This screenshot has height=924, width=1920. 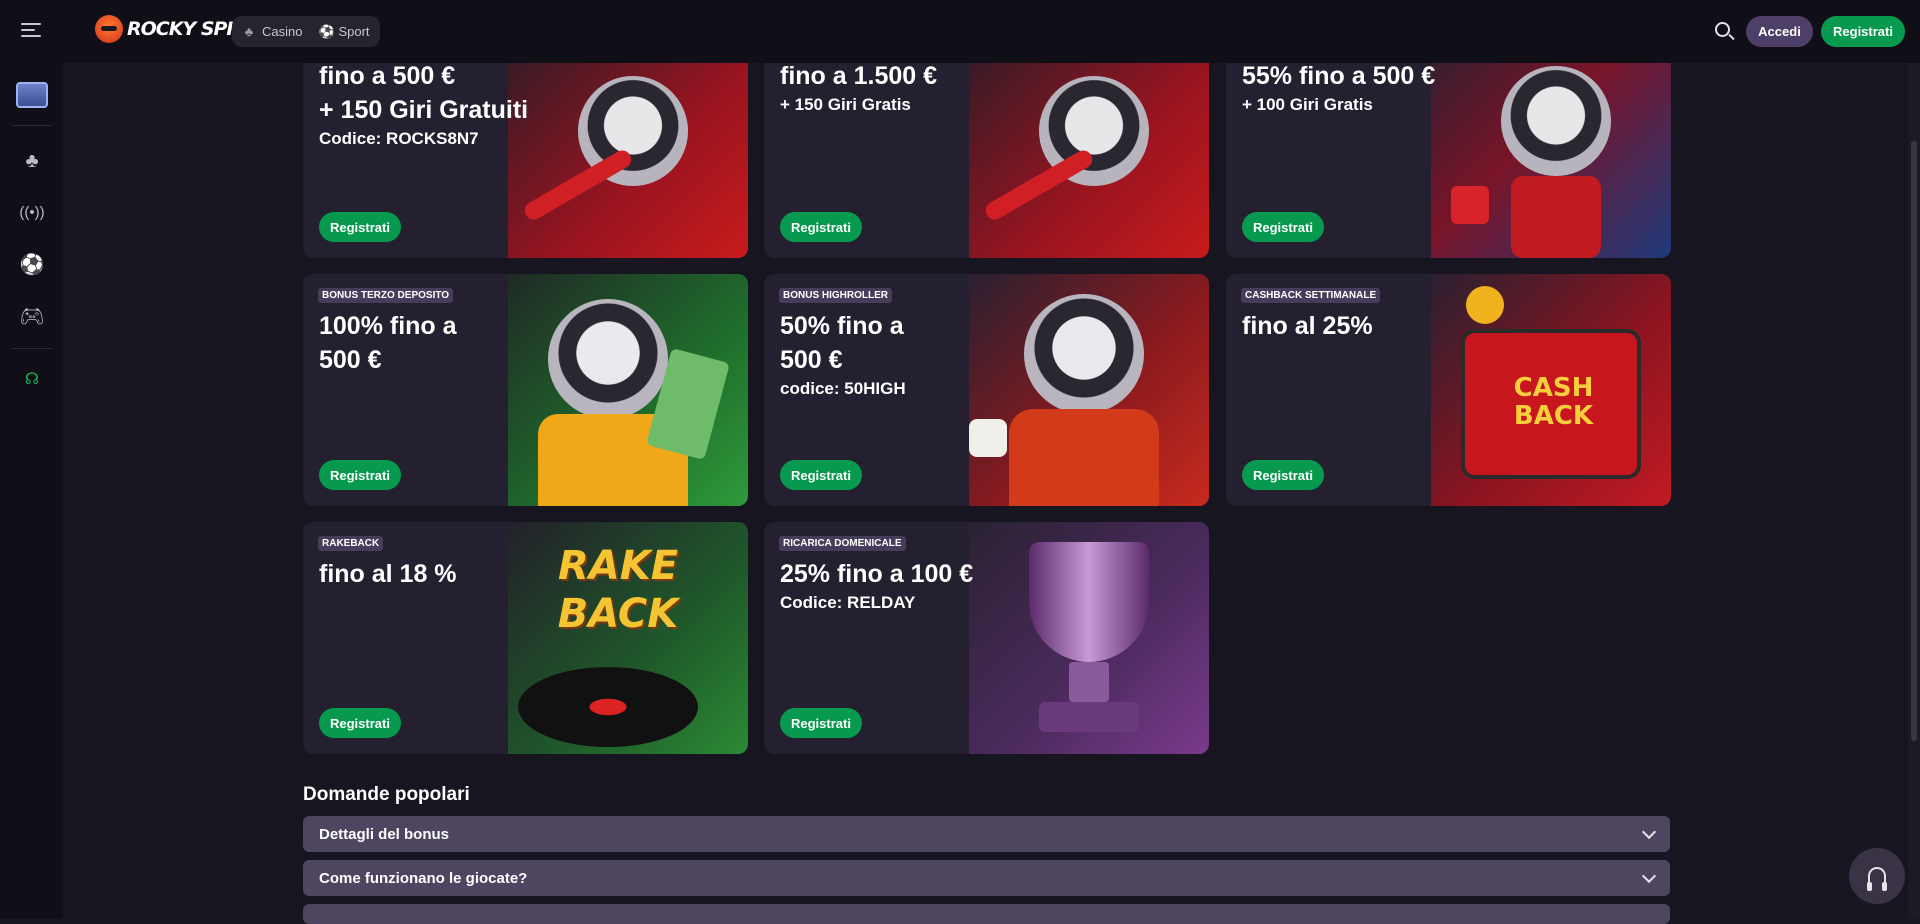 What do you see at coordinates (32, 95) in the screenshot?
I see `chest-icon` at bounding box center [32, 95].